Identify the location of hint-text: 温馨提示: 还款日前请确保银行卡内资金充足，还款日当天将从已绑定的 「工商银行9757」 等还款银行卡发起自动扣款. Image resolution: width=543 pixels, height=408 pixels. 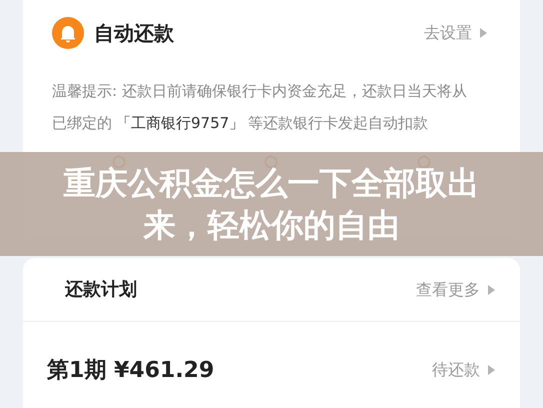
(260, 107).